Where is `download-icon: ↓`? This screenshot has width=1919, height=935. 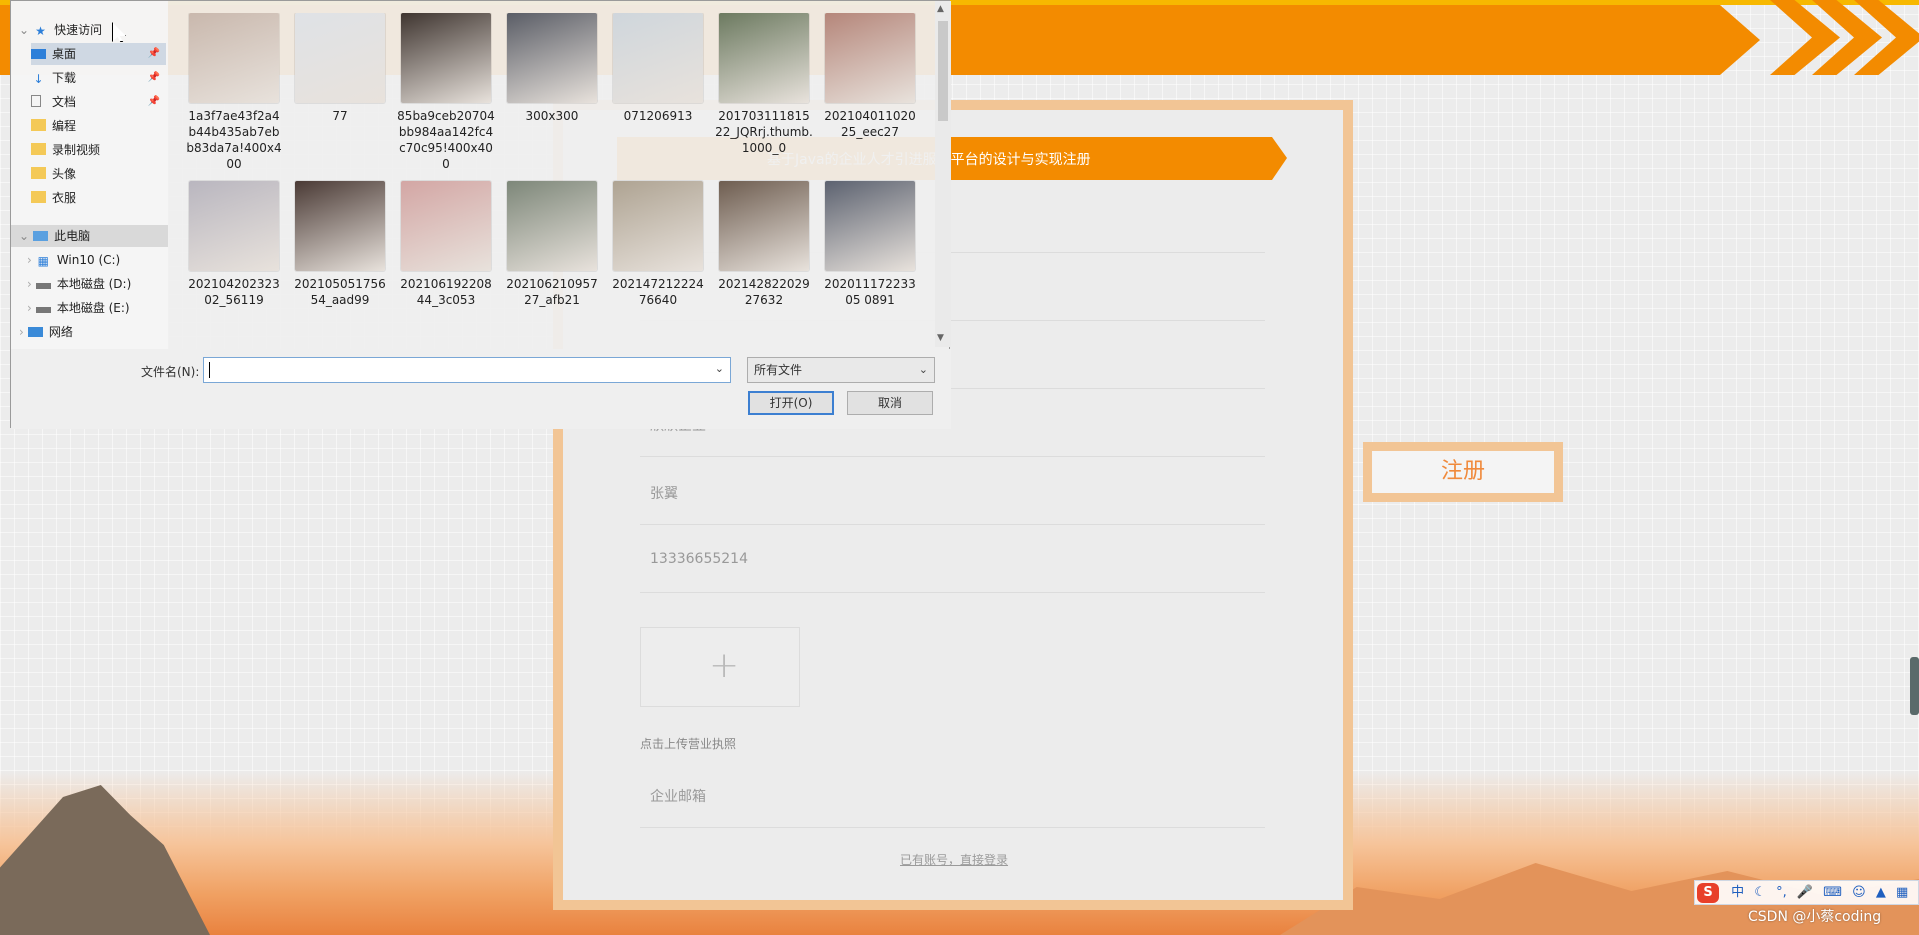 download-icon: ↓ is located at coordinates (38, 79).